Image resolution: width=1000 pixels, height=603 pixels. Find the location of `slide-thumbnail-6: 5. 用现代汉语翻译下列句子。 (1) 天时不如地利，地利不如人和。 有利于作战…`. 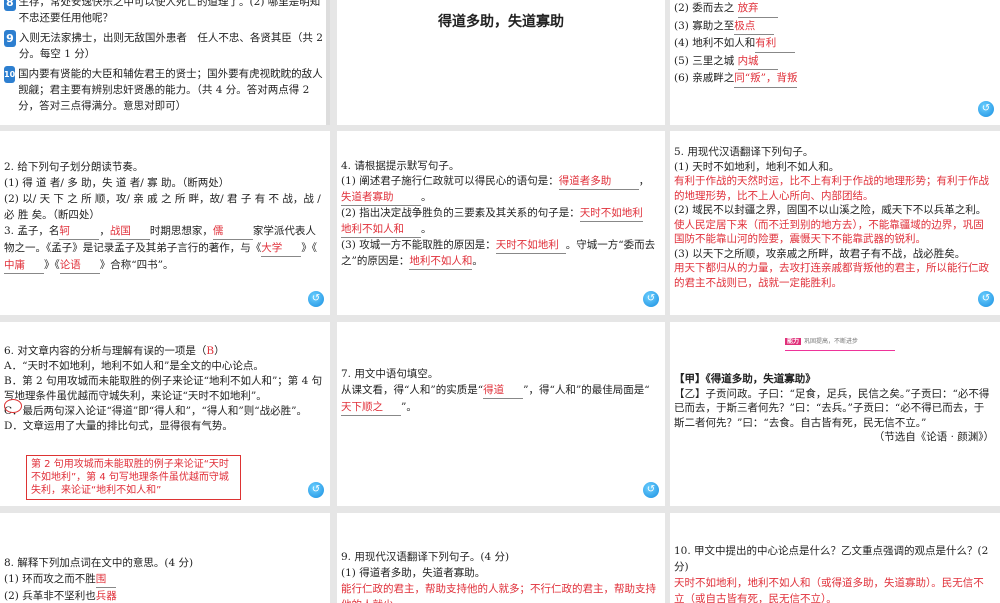

slide-thumbnail-6: 5. 用现代汉语翻译下列句子。 (1) 天时不如地利，地利不如人和。 有利于作战… is located at coordinates (835, 223).